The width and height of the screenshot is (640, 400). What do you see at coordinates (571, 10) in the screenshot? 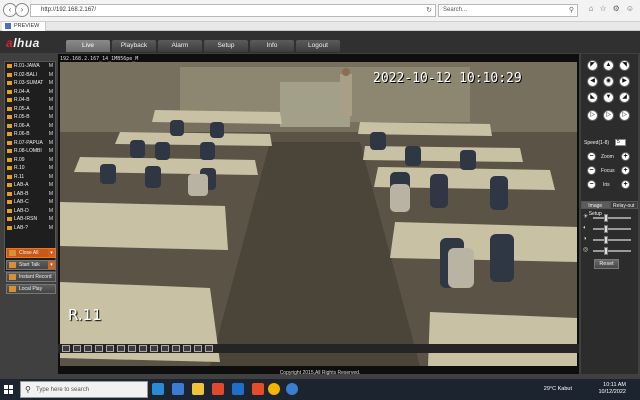
I see `search-icon: ⚲` at bounding box center [571, 10].